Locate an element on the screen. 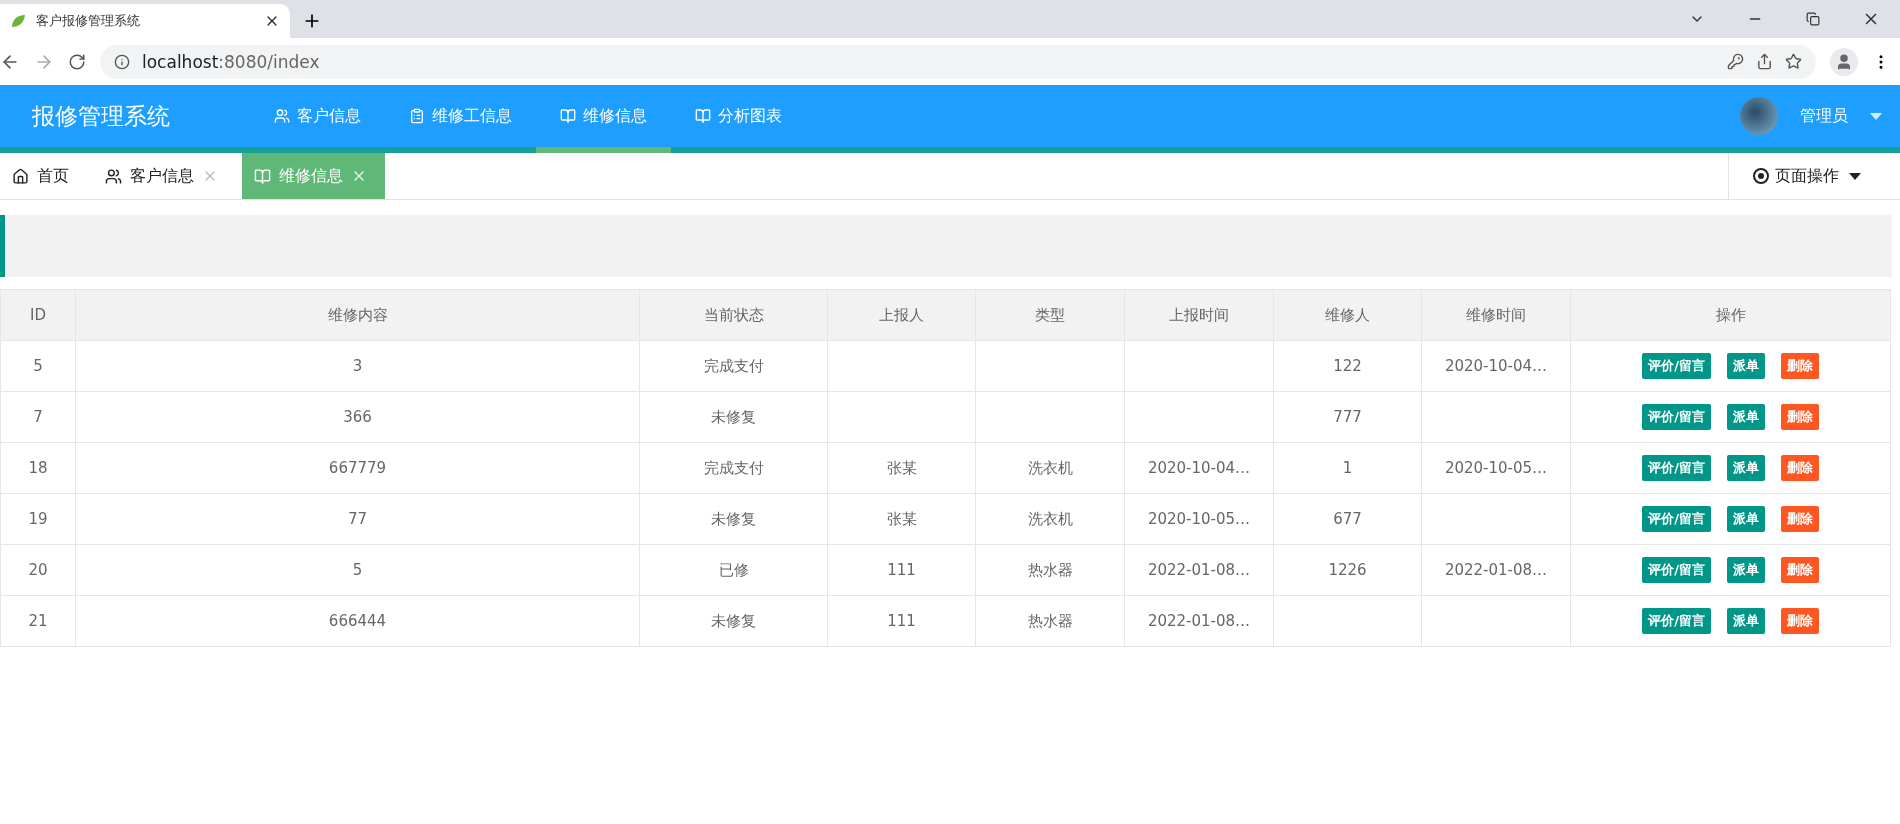 Image resolution: width=1900 pixels, height=824 pixels. browser-tab: 客户报修管理系统 is located at coordinates (145, 21).